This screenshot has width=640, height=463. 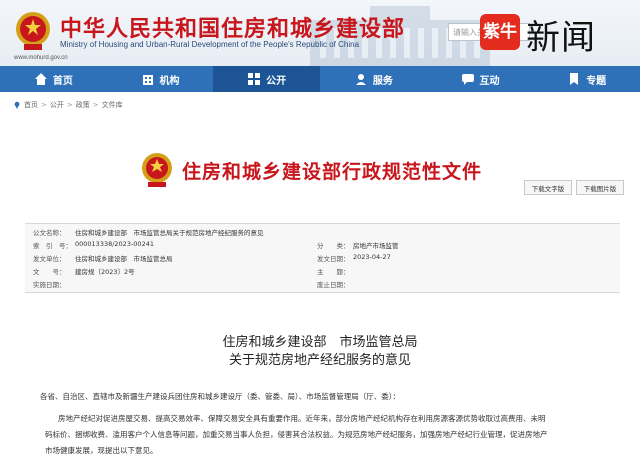 I want to click on meta-label: 发文日期：, so click(x=333, y=259).